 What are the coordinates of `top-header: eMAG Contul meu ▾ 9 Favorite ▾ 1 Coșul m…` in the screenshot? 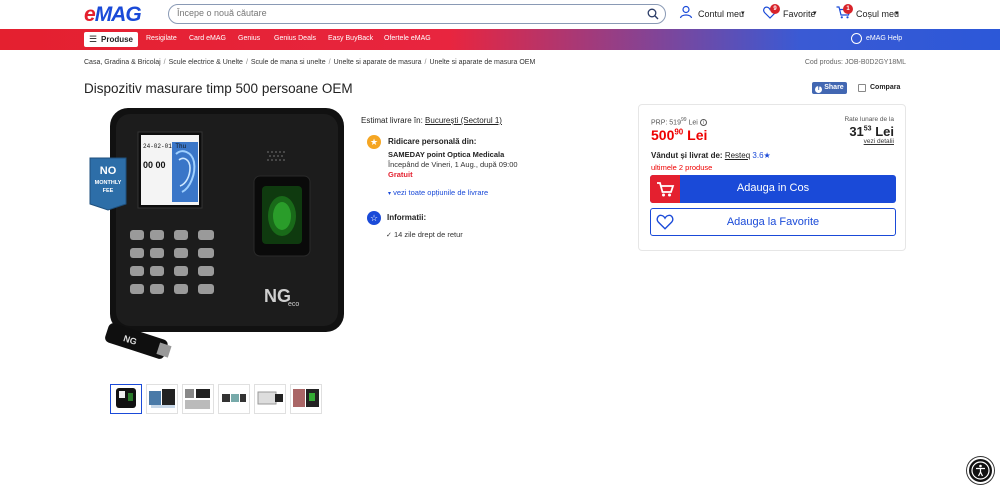 It's located at (500, 14).